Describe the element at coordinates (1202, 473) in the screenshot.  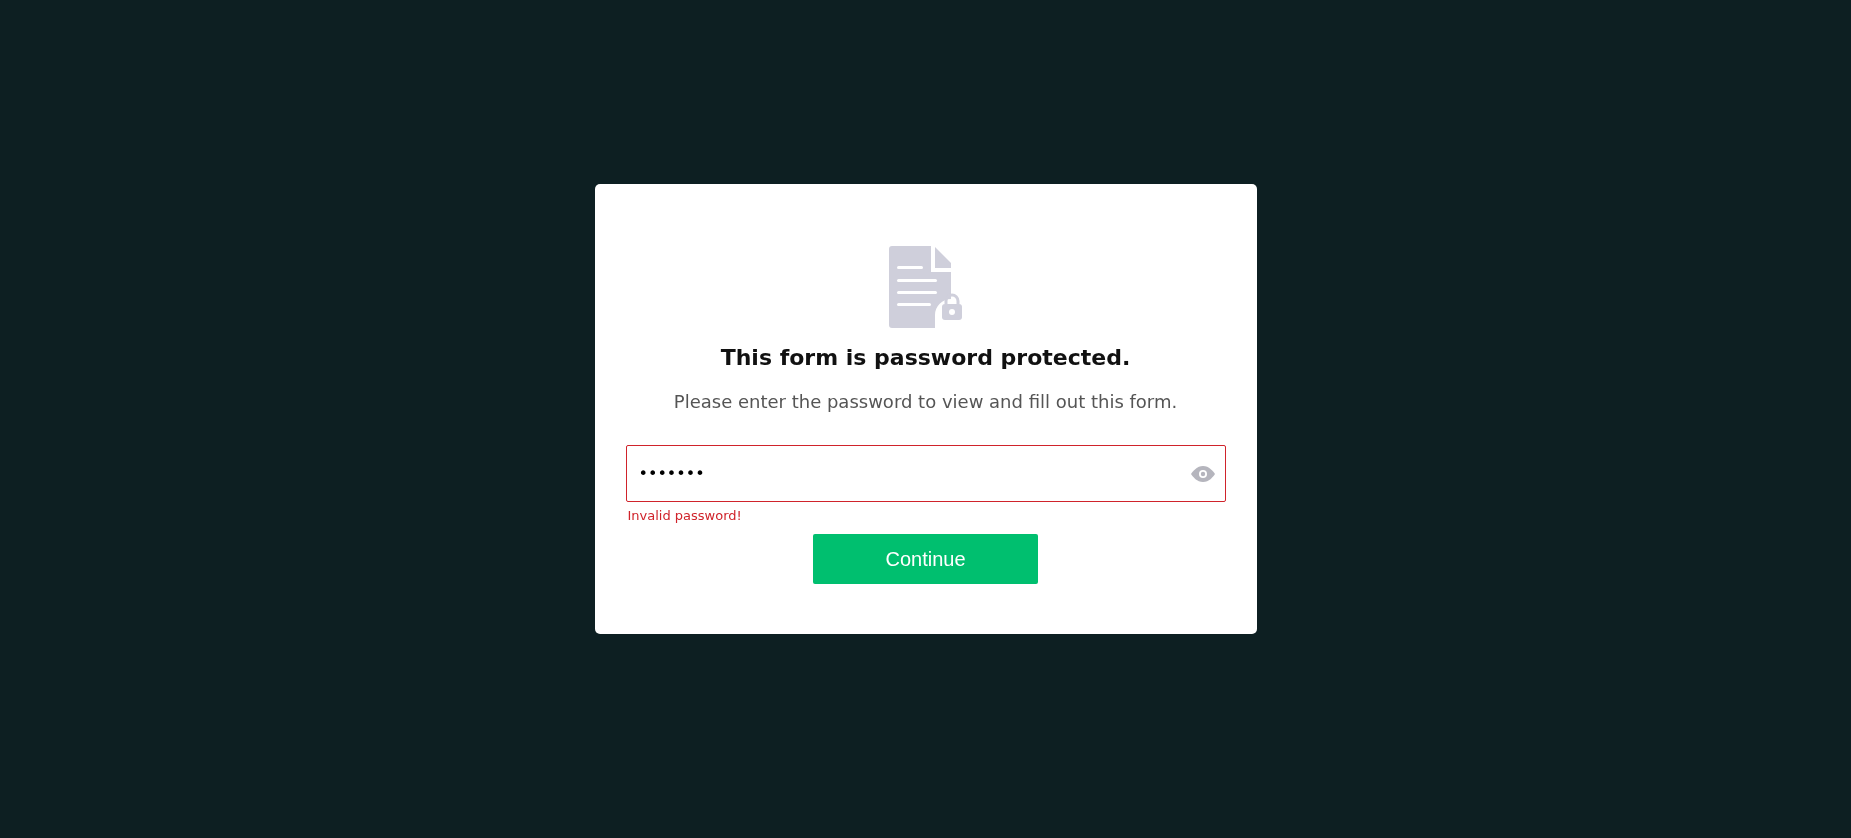
I see `eye-icon` at that location.